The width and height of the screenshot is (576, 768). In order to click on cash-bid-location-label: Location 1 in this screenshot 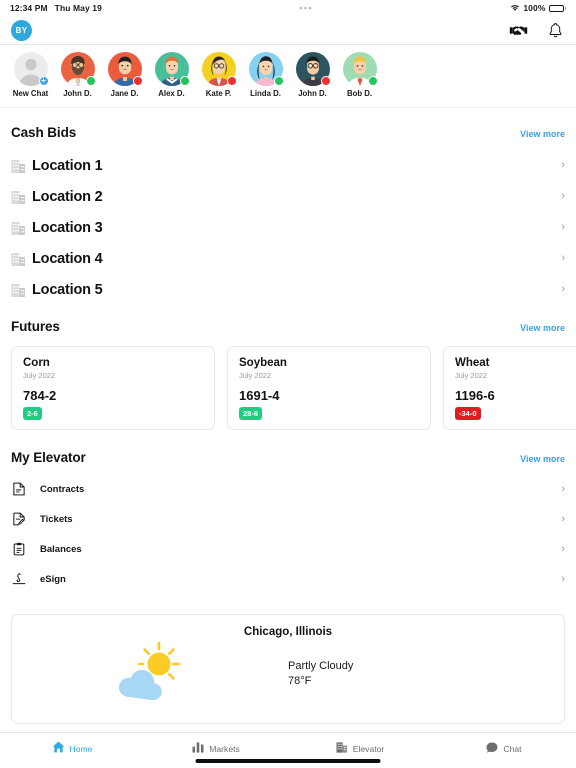, I will do `click(67, 165)`.